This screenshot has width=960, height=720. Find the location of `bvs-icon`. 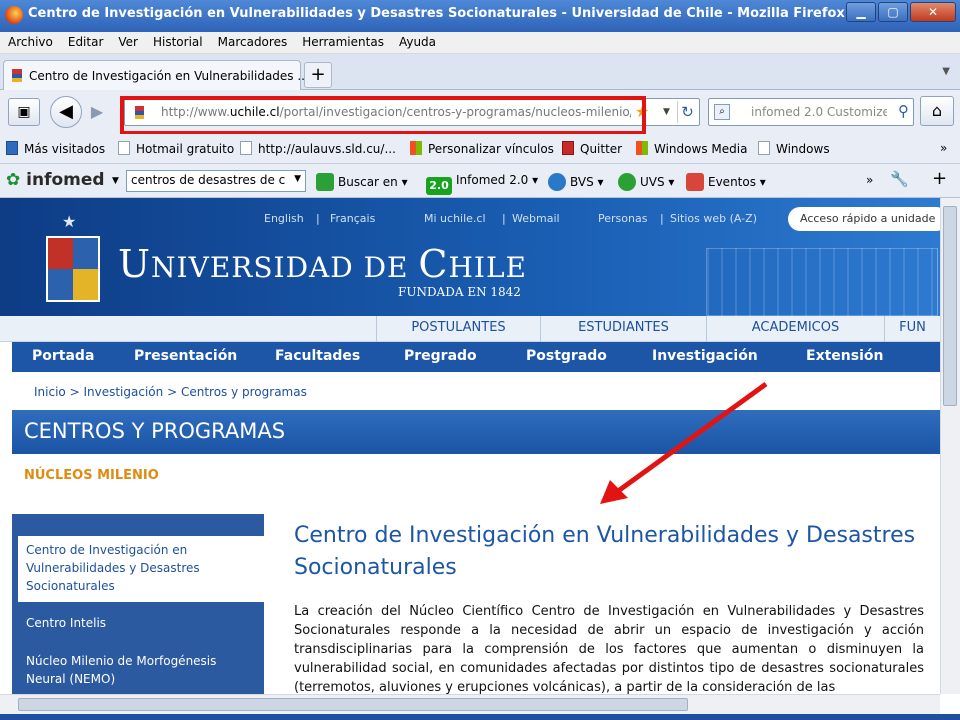

bvs-icon is located at coordinates (557, 182).